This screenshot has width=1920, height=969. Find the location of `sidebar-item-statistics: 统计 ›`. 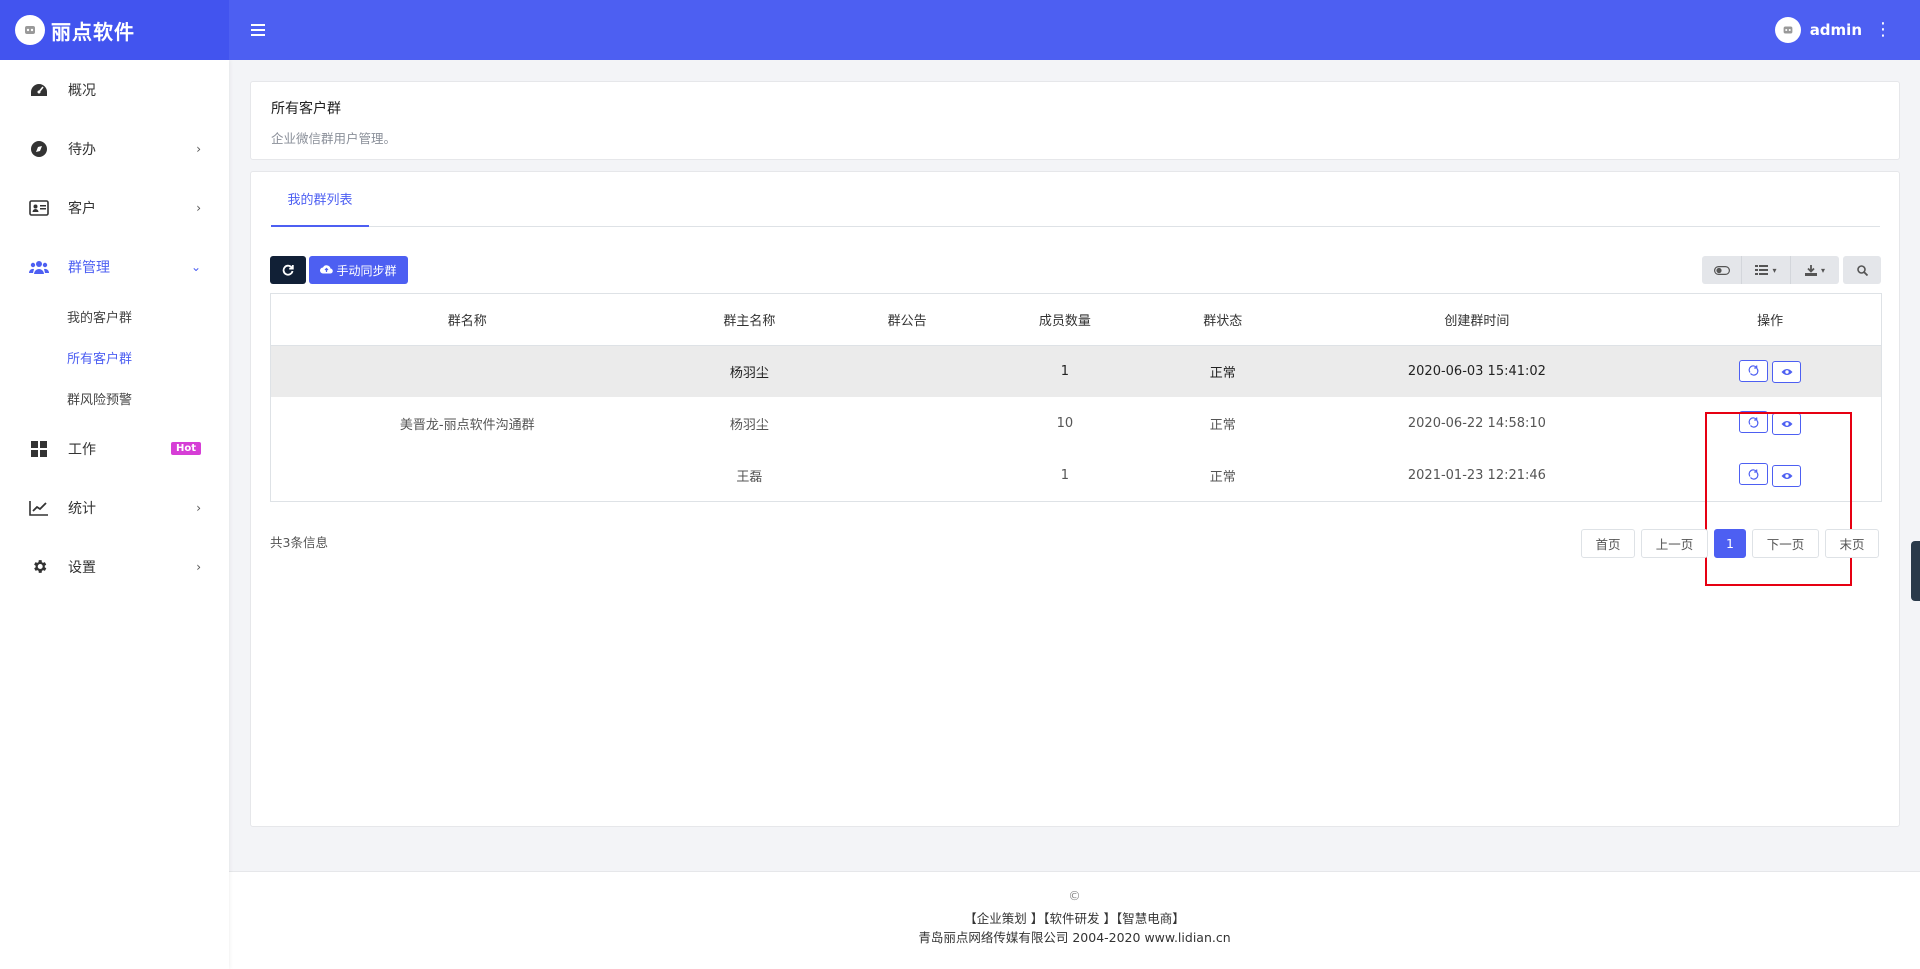

sidebar-item-statistics: 统计 › is located at coordinates (114, 507).